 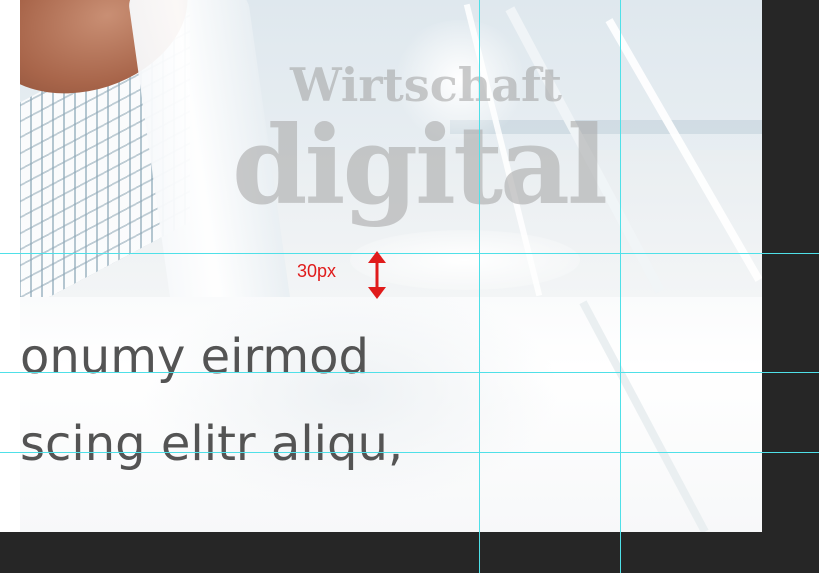 What do you see at coordinates (377, 275) in the screenshot?
I see `double-arrow-icon` at bounding box center [377, 275].